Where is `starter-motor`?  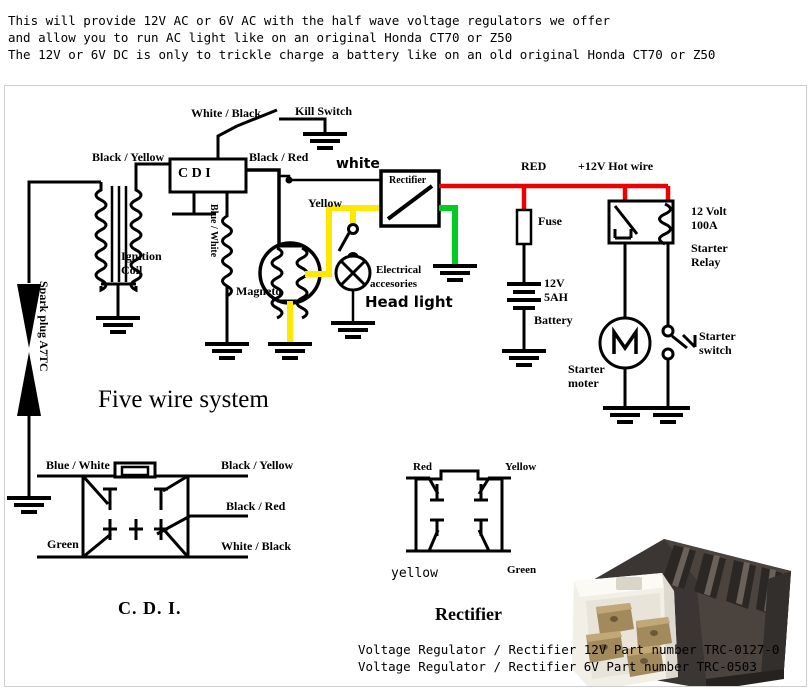
starter-motor is located at coordinates (625, 370).